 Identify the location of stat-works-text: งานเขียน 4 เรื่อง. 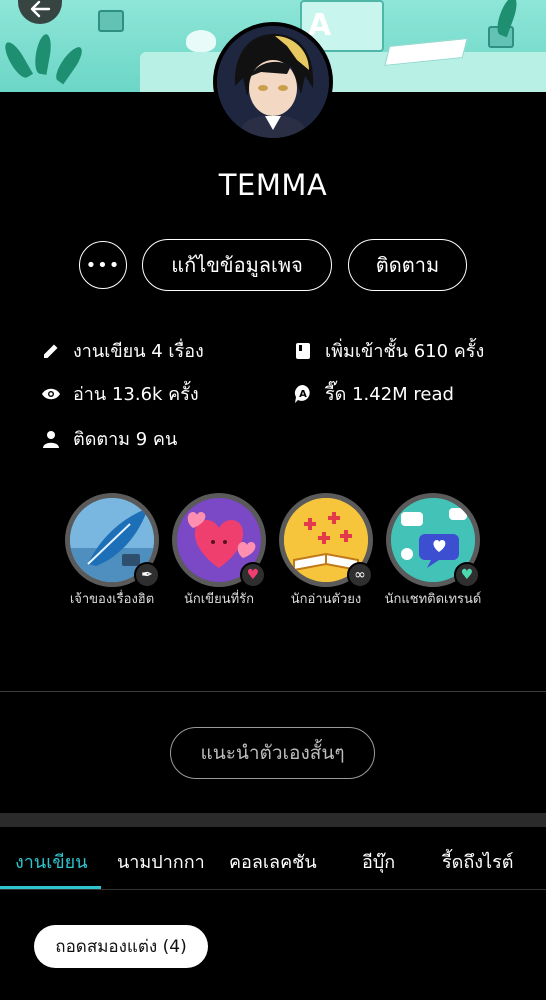
(138, 351).